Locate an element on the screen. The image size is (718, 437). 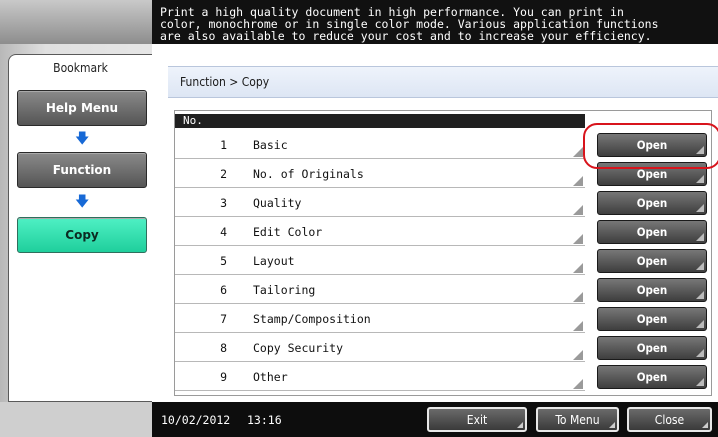
status-bar: 10/02/2012 13:16 Exit To Menu Close is located at coordinates (435, 419).